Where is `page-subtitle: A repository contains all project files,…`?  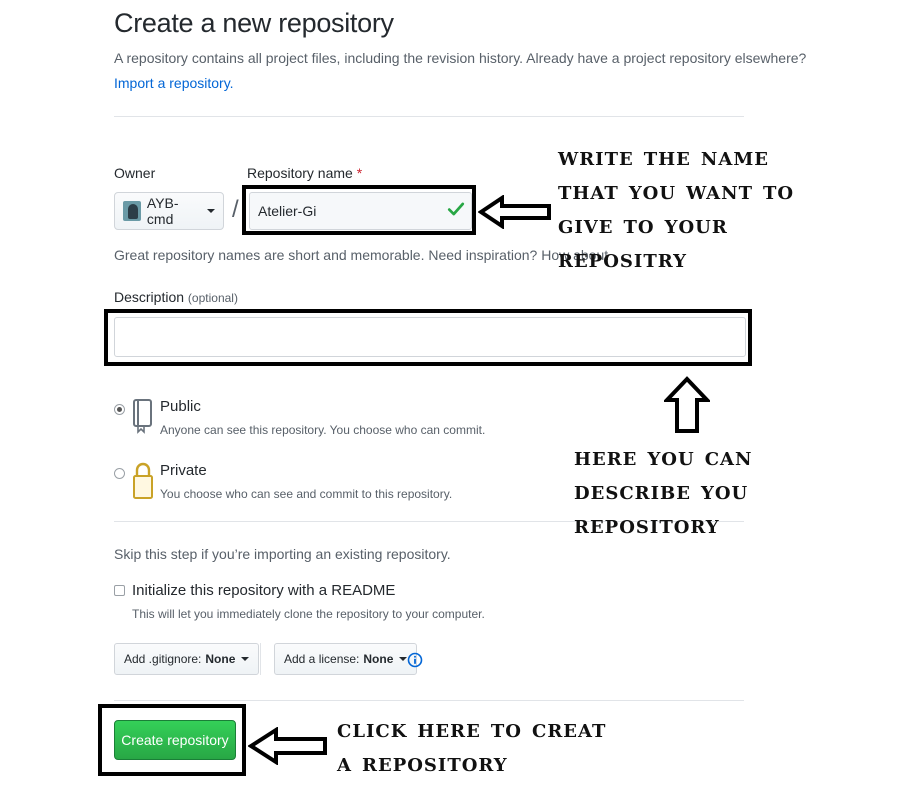 page-subtitle: A repository contains all project files,… is located at coordinates (460, 58).